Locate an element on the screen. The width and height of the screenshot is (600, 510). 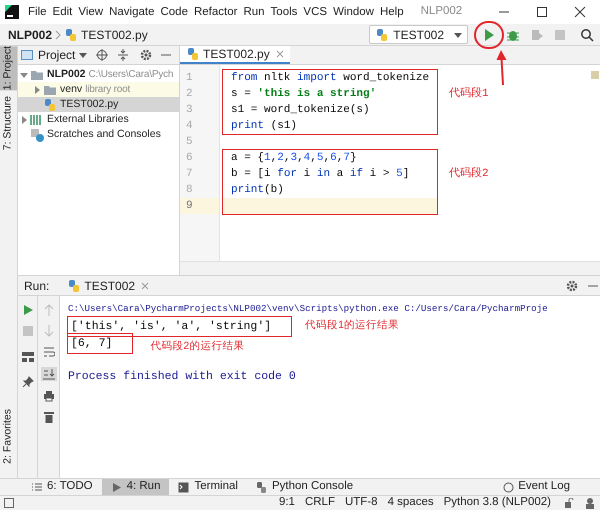
tree-item: Scratches and Consoles is located at coordinates (98, 134).